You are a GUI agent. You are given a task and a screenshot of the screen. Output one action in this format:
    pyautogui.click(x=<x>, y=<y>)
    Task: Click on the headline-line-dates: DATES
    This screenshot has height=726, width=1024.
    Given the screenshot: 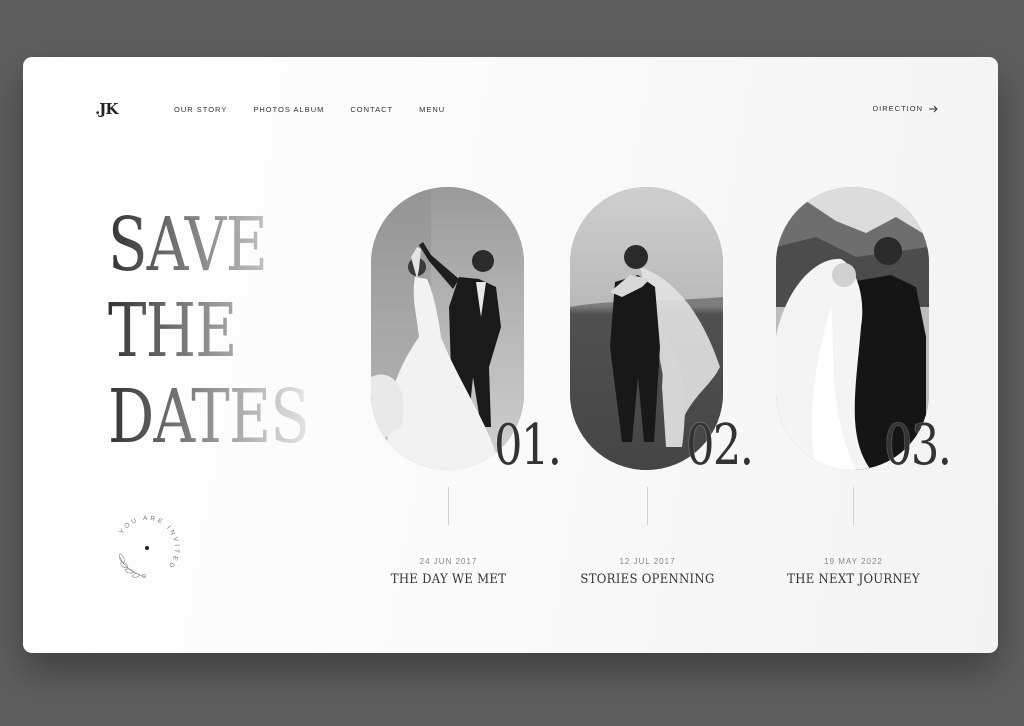 What is the action you would take?
    pyautogui.click(x=209, y=417)
    